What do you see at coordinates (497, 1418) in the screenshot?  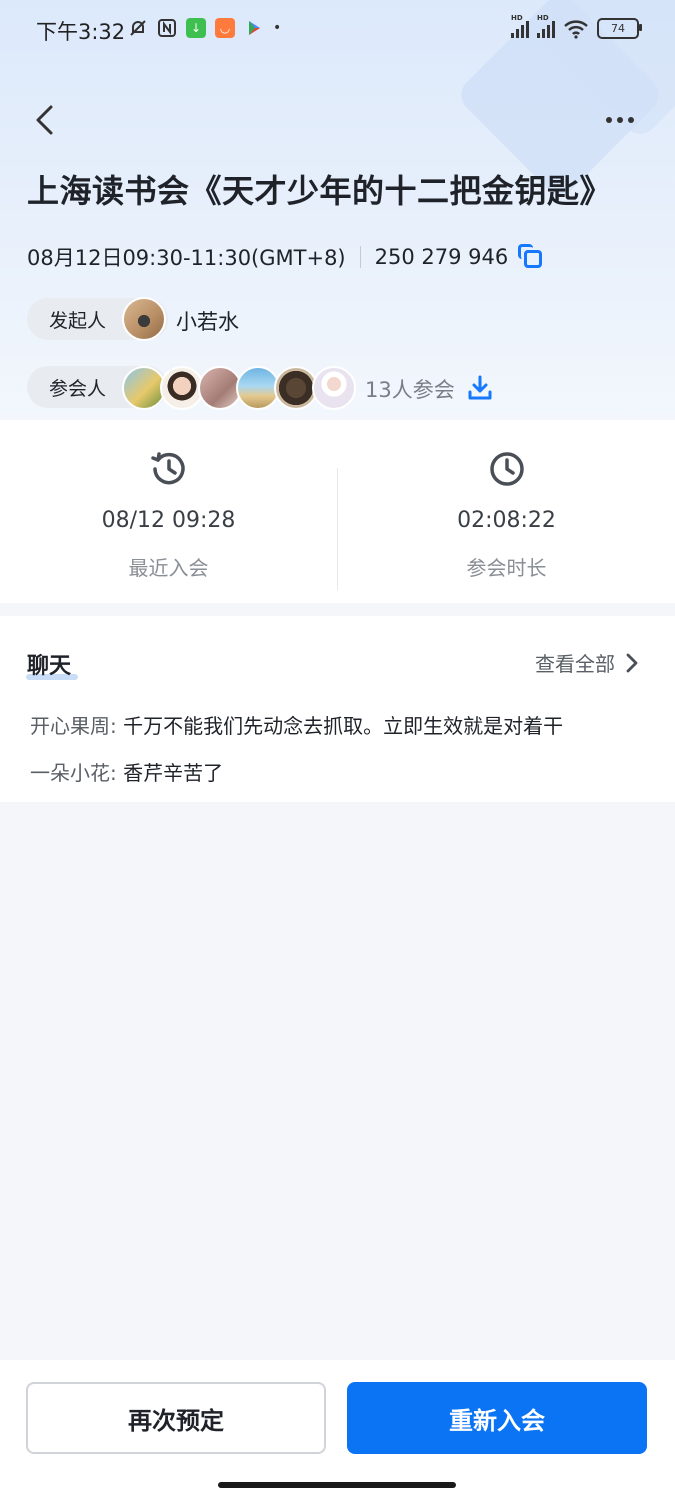 I see `rejoin-button: 重新入会` at bounding box center [497, 1418].